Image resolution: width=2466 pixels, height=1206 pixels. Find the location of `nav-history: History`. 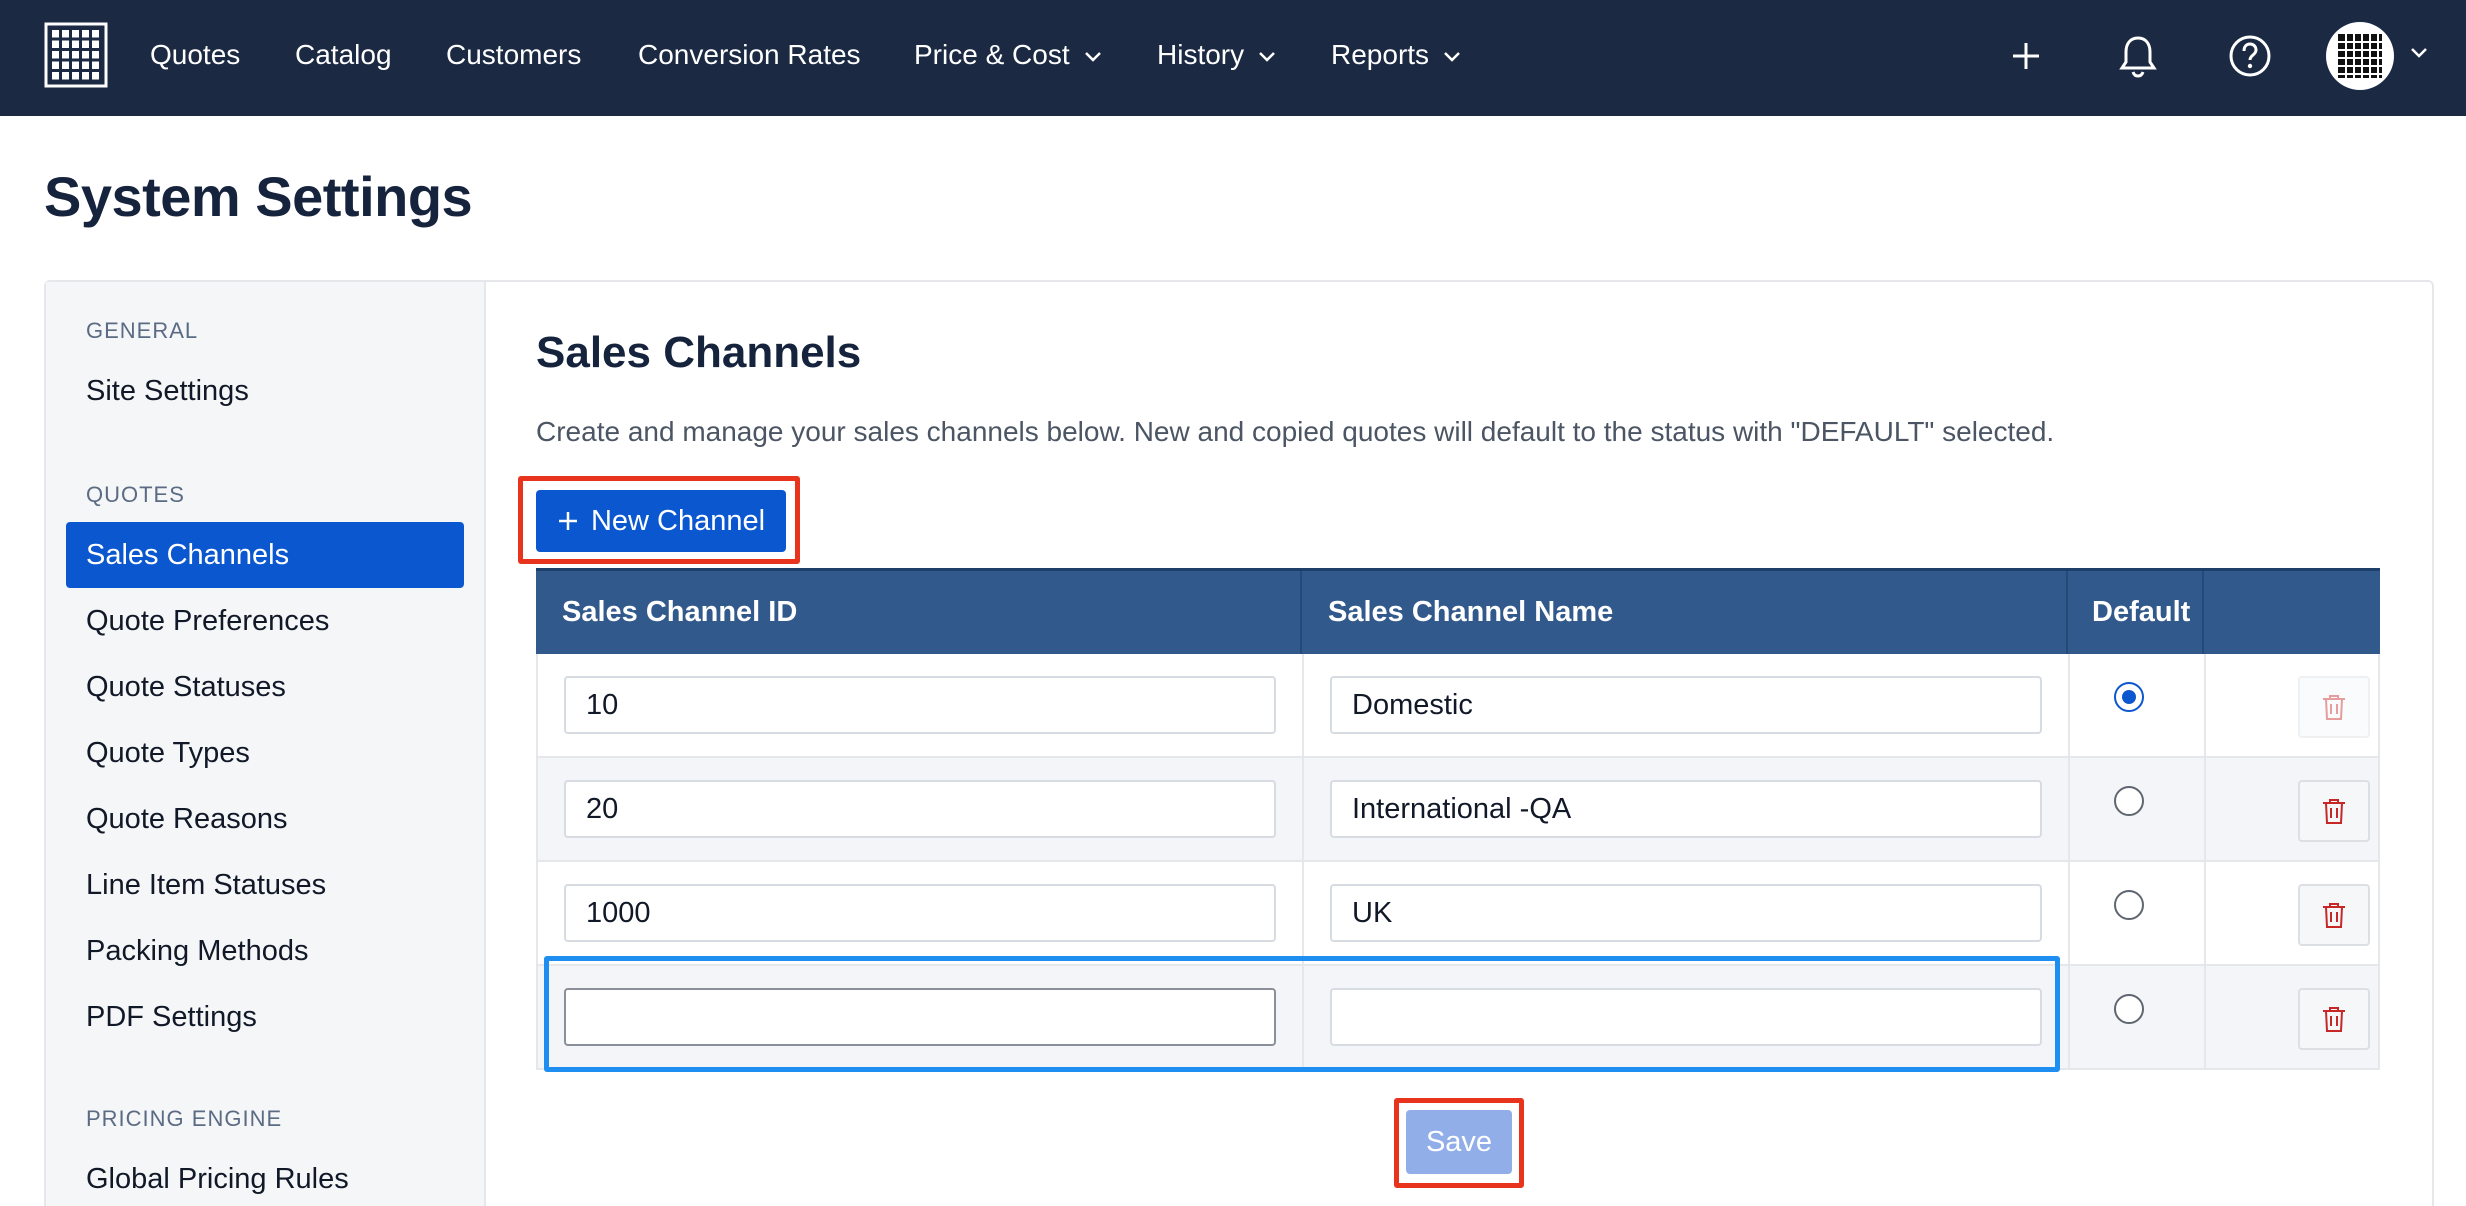

nav-history: History is located at coordinates (1216, 55).